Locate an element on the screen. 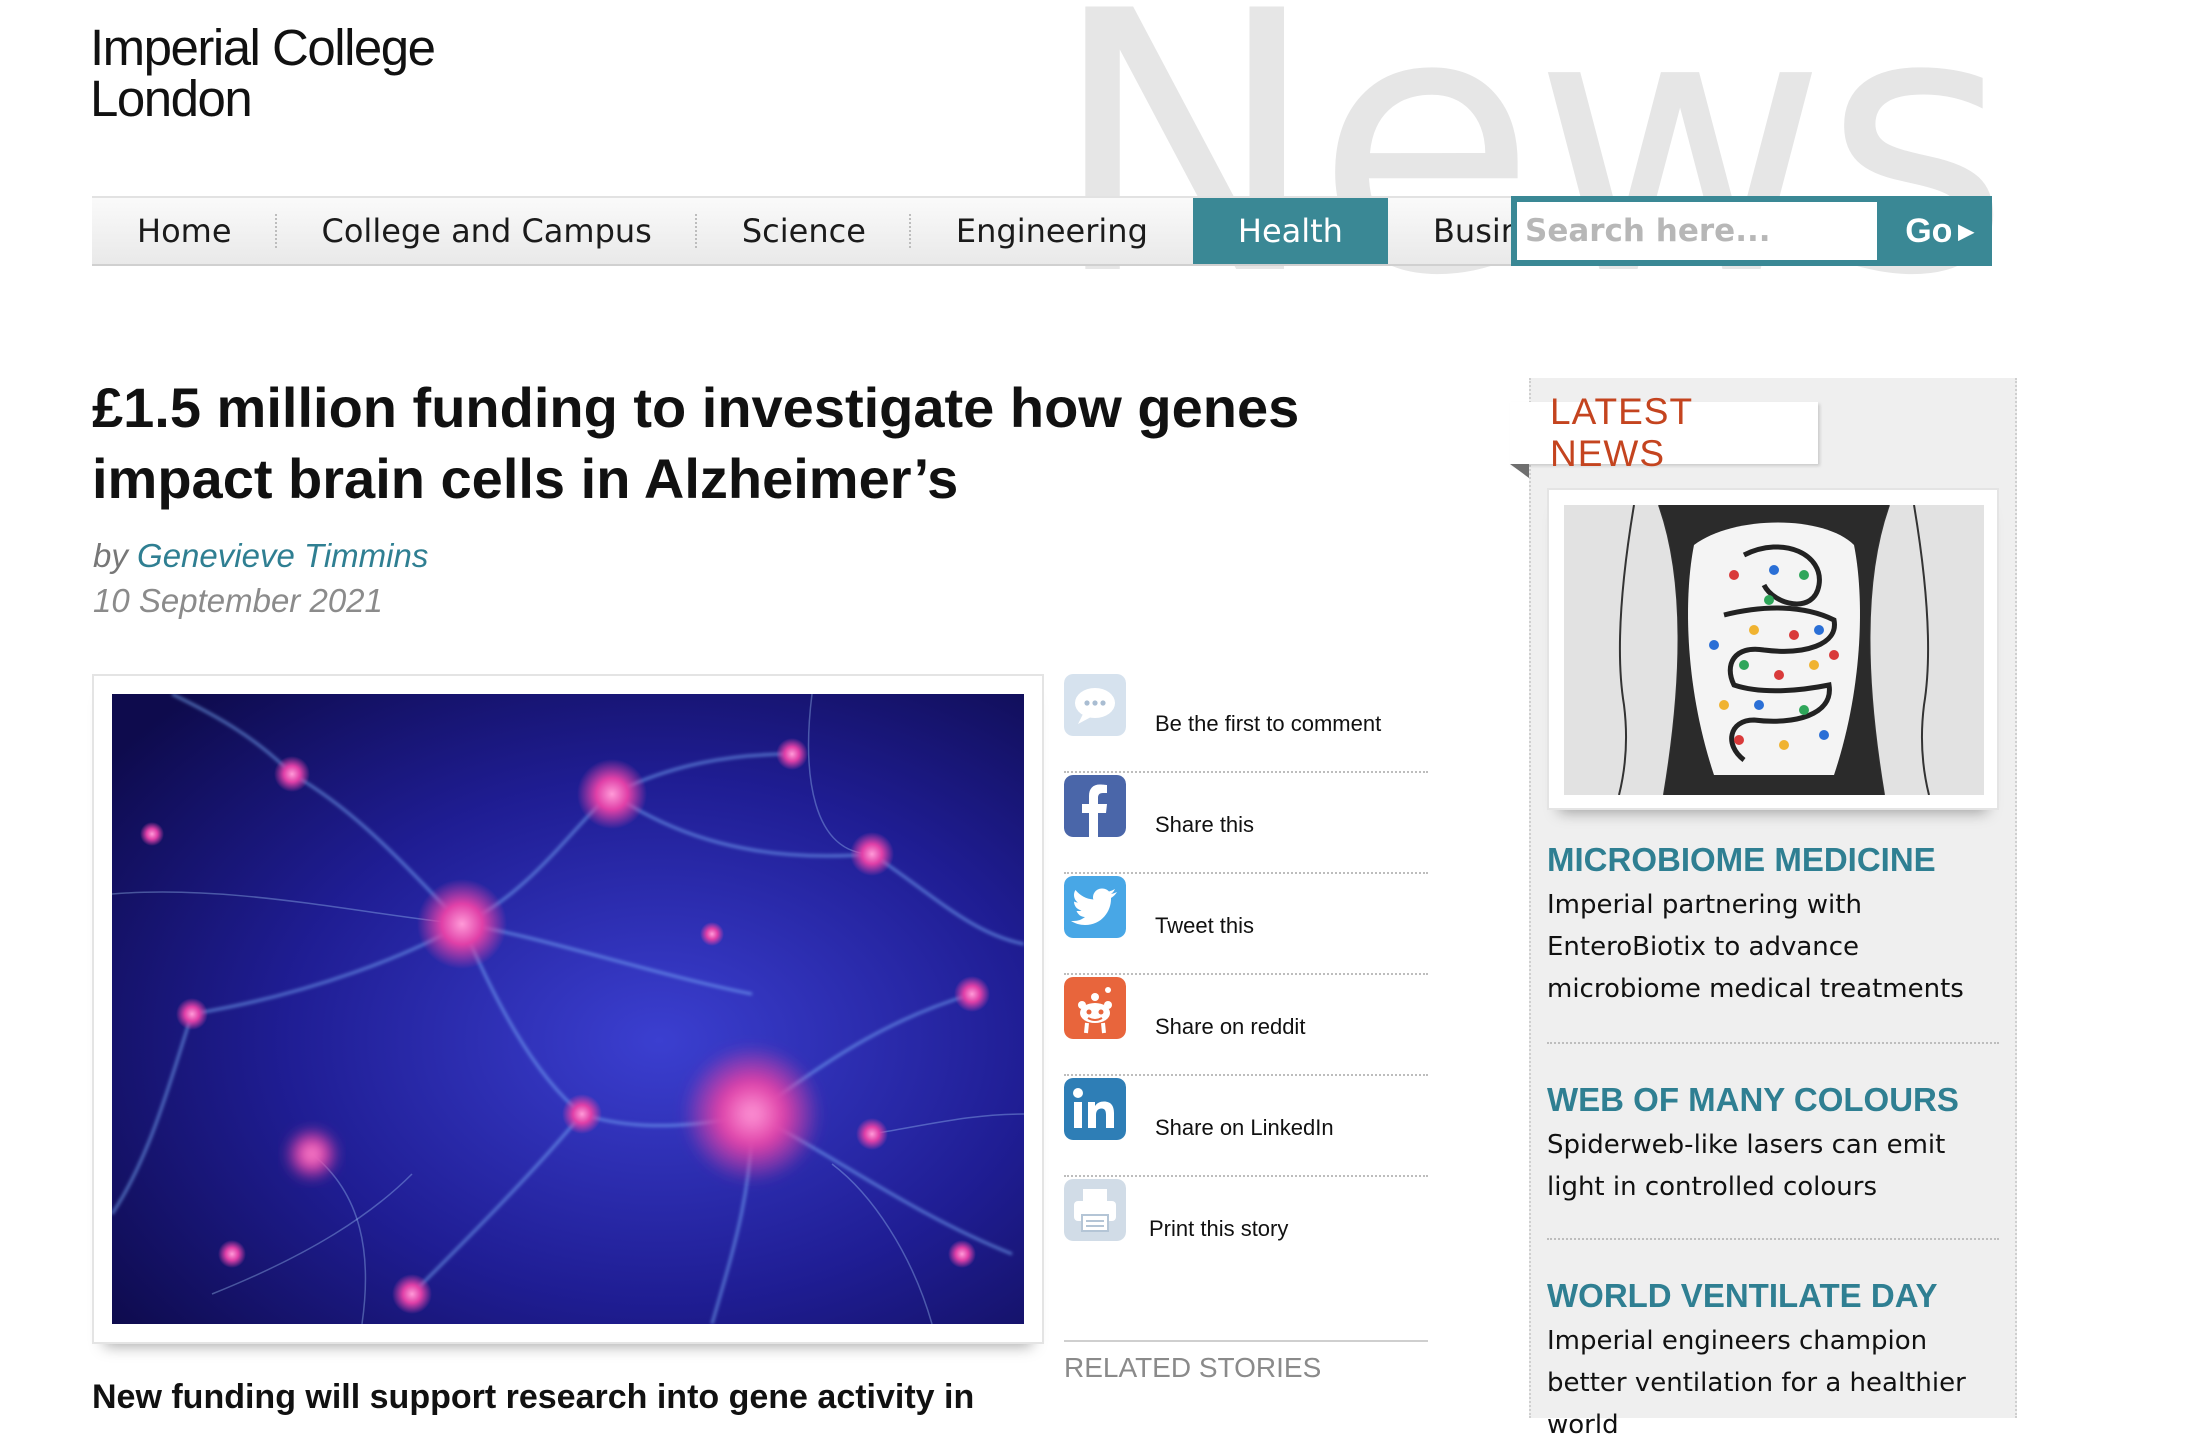 This screenshot has width=2196, height=1446. microbiome-illustration is located at coordinates (1774, 650).